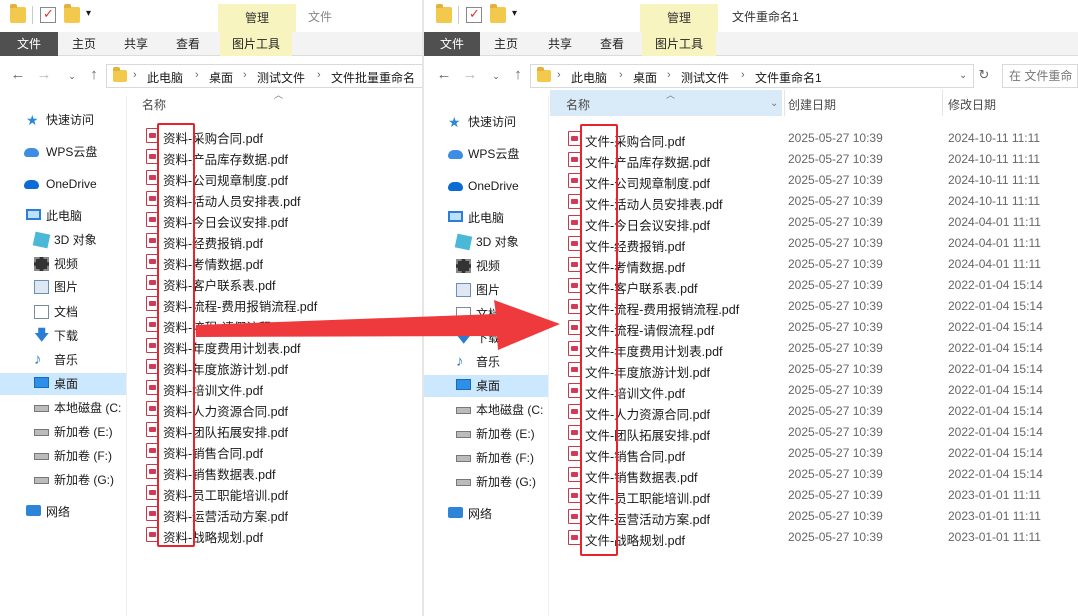 The image size is (1078, 616). I want to click on column-header-created: 创建日期, so click(863, 103).